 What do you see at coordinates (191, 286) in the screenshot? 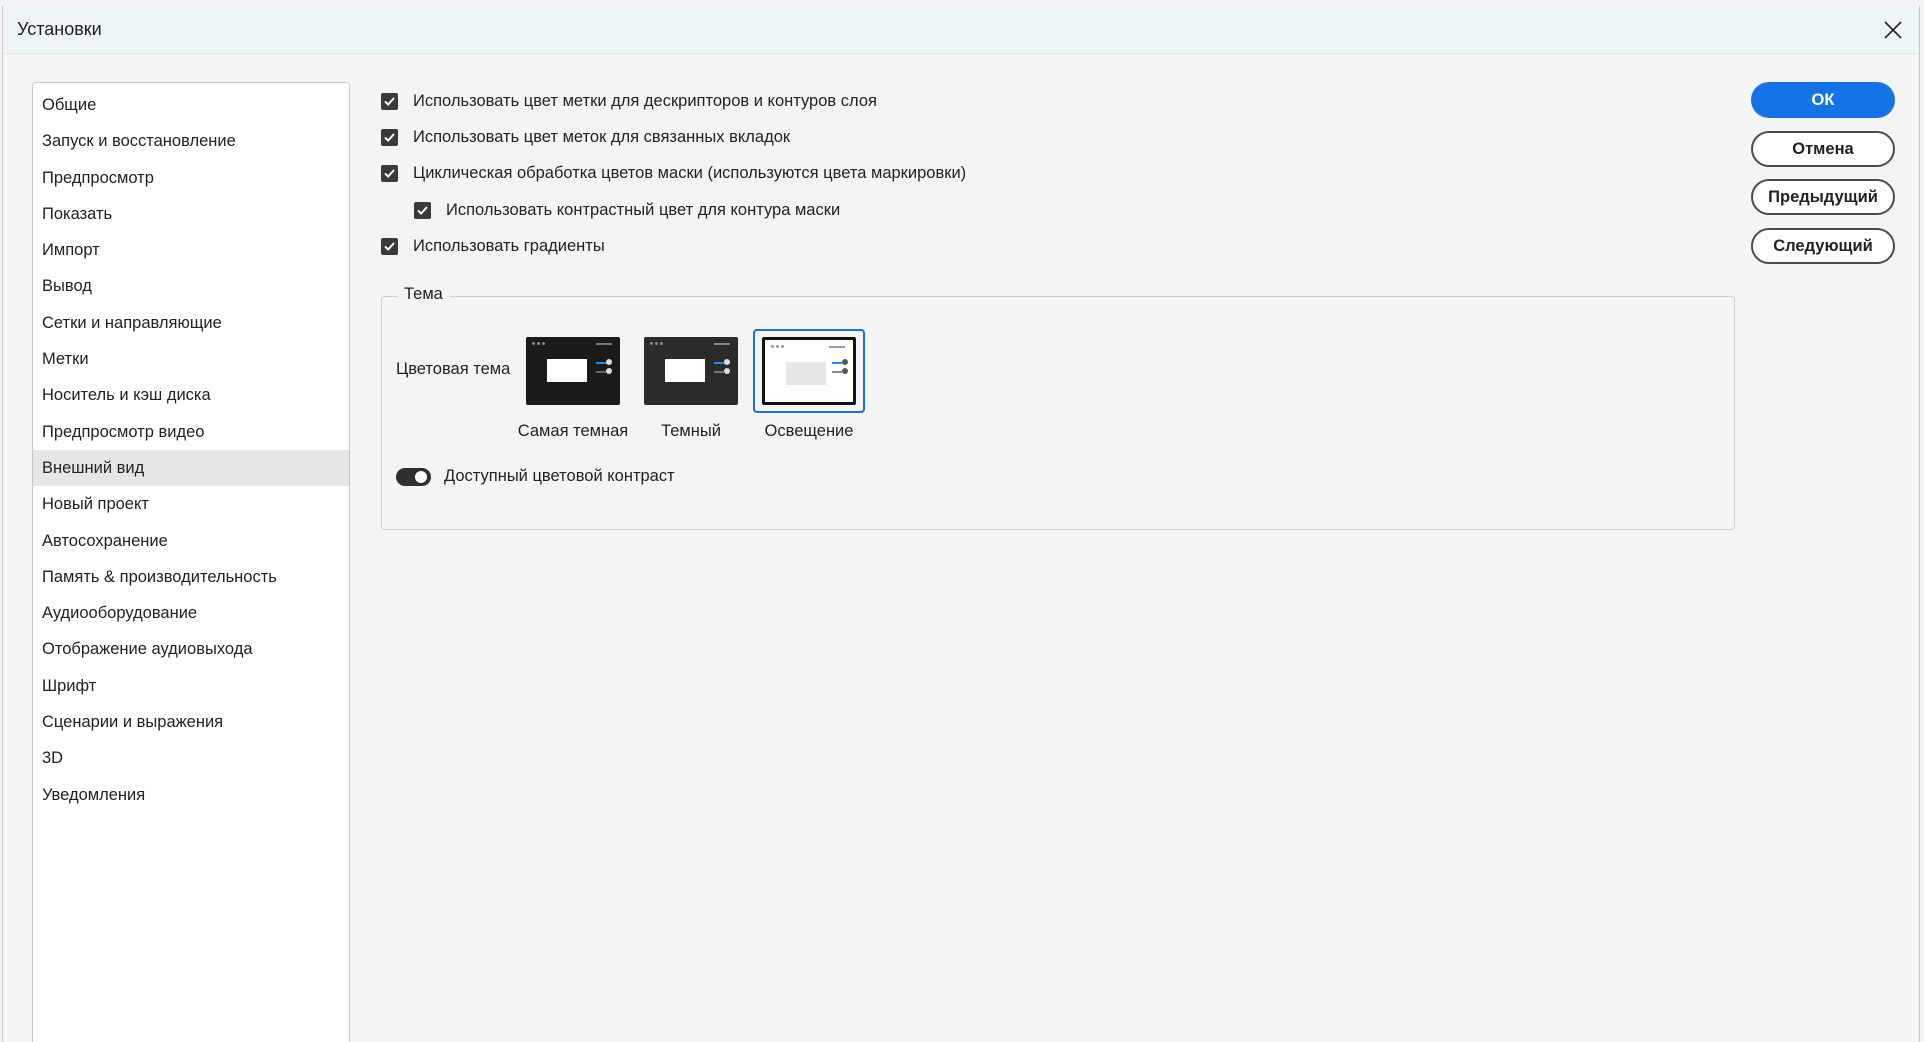
I see `sidebar-item-output: Вывод` at bounding box center [191, 286].